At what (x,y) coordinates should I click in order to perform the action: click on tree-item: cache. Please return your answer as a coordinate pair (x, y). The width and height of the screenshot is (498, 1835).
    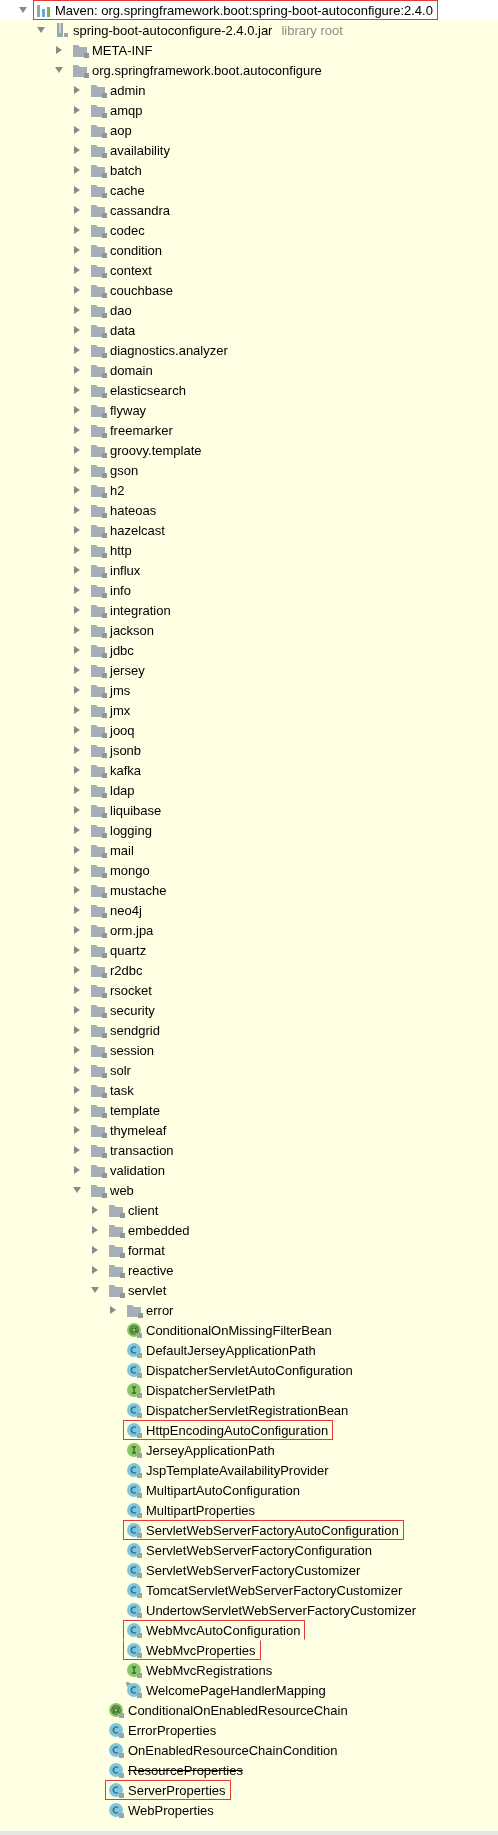
    Looking at the image, I should click on (127, 190).